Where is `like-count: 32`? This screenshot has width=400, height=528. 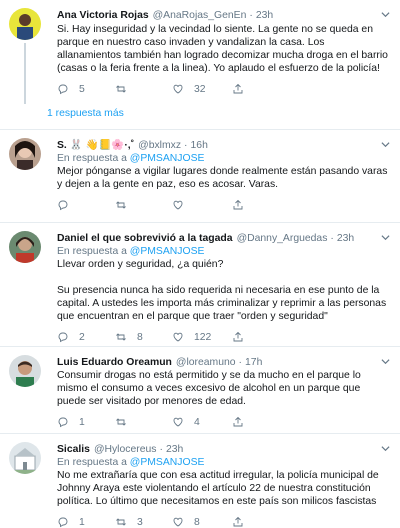 like-count: 32 is located at coordinates (200, 89).